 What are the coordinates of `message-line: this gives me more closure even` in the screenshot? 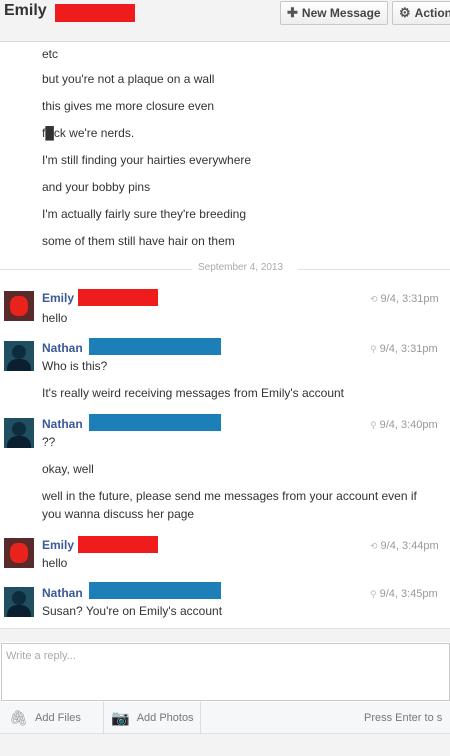 It's located at (128, 106).